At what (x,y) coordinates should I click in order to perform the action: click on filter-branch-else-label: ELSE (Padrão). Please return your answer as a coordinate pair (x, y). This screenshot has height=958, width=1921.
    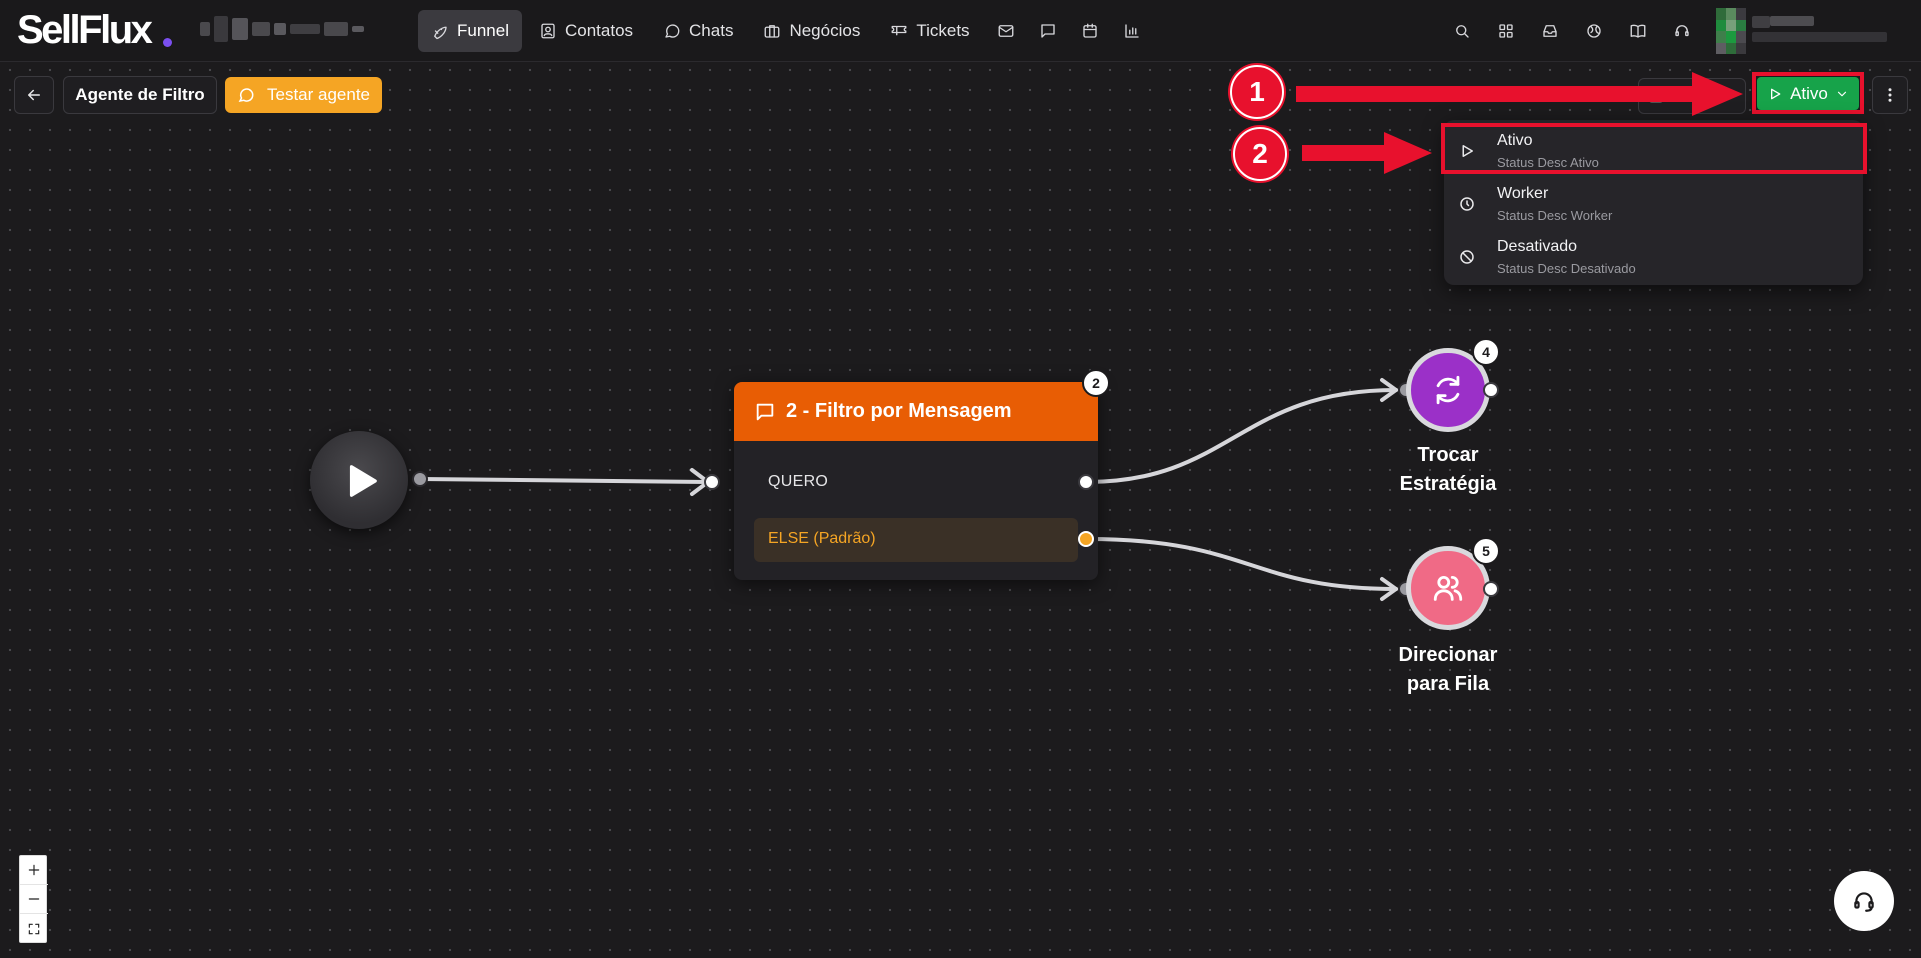
    Looking at the image, I should click on (822, 538).